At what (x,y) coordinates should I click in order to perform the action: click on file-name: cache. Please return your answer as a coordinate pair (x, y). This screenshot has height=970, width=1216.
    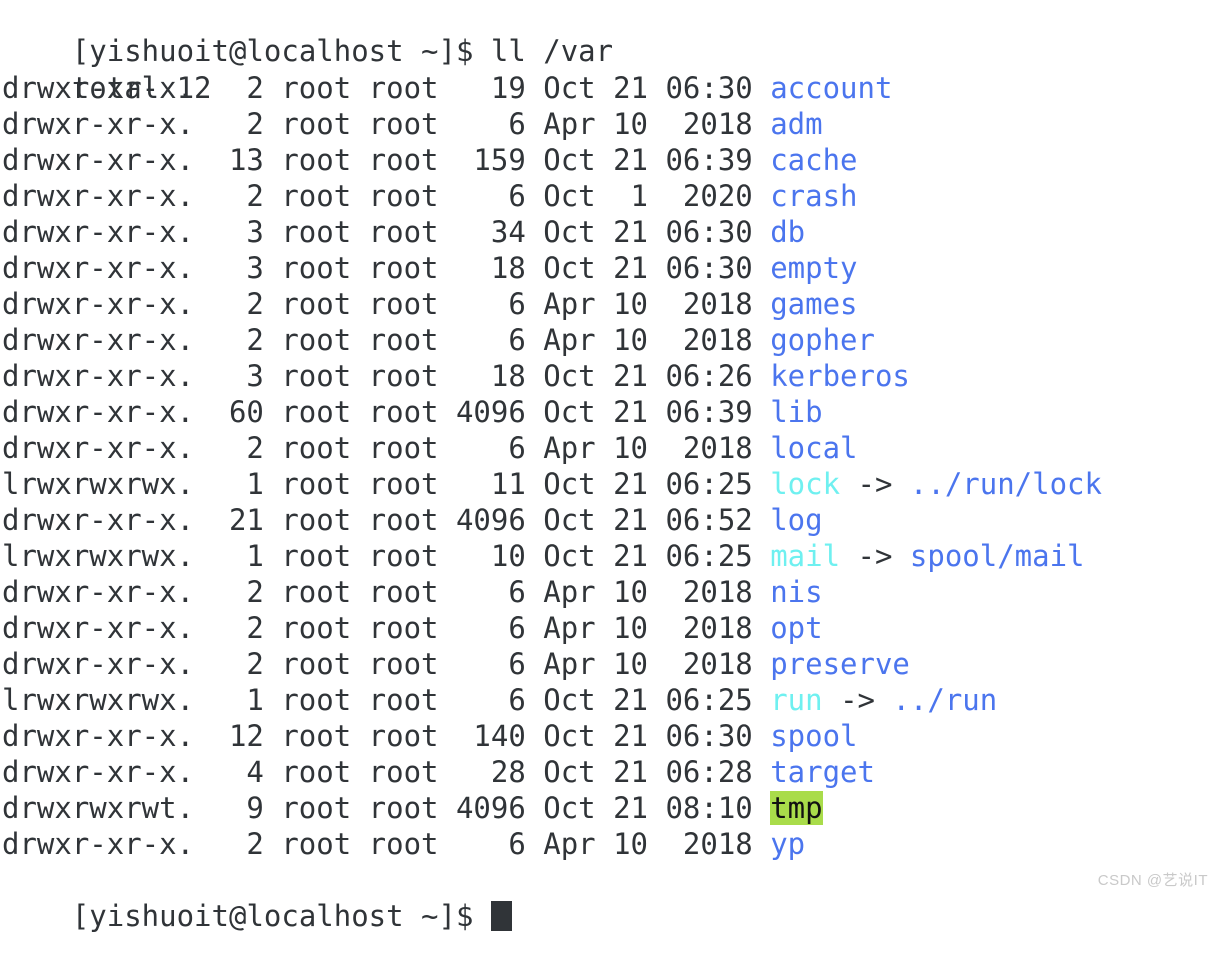
    Looking at the image, I should click on (814, 160).